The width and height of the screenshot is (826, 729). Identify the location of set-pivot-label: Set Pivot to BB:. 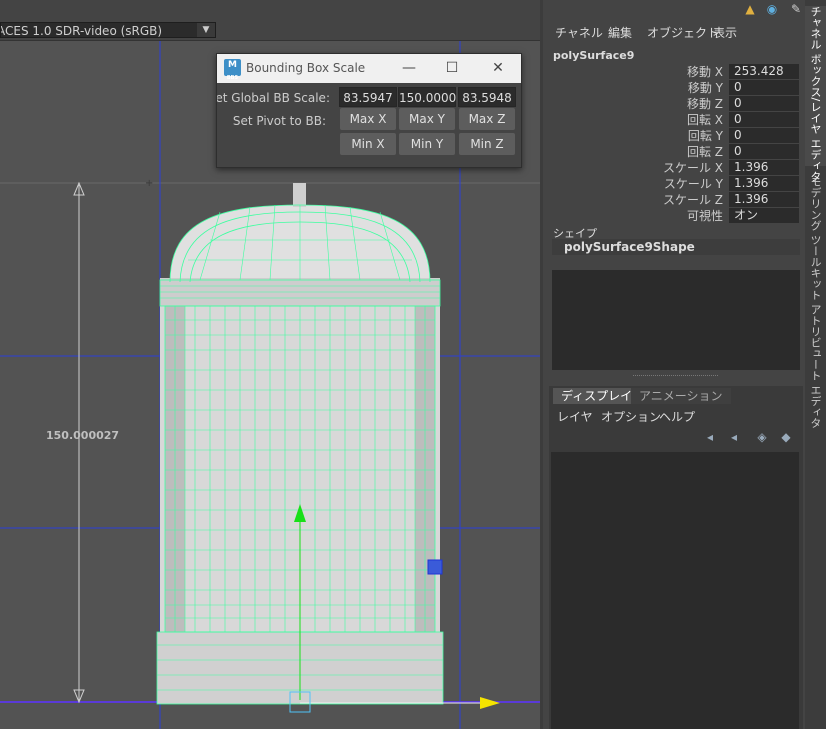
(279, 121).